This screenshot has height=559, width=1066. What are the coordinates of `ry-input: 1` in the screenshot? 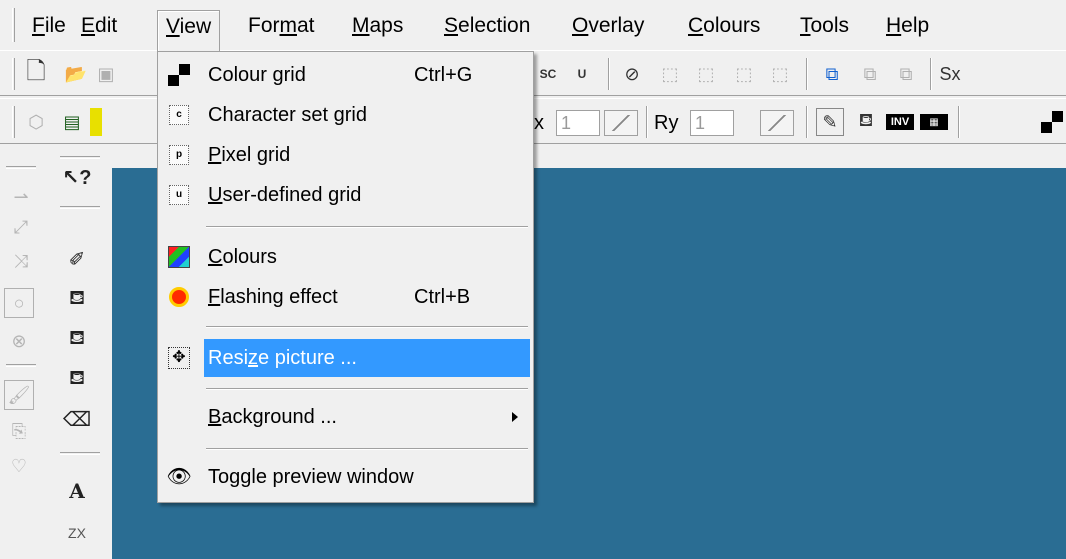 It's located at (712, 123).